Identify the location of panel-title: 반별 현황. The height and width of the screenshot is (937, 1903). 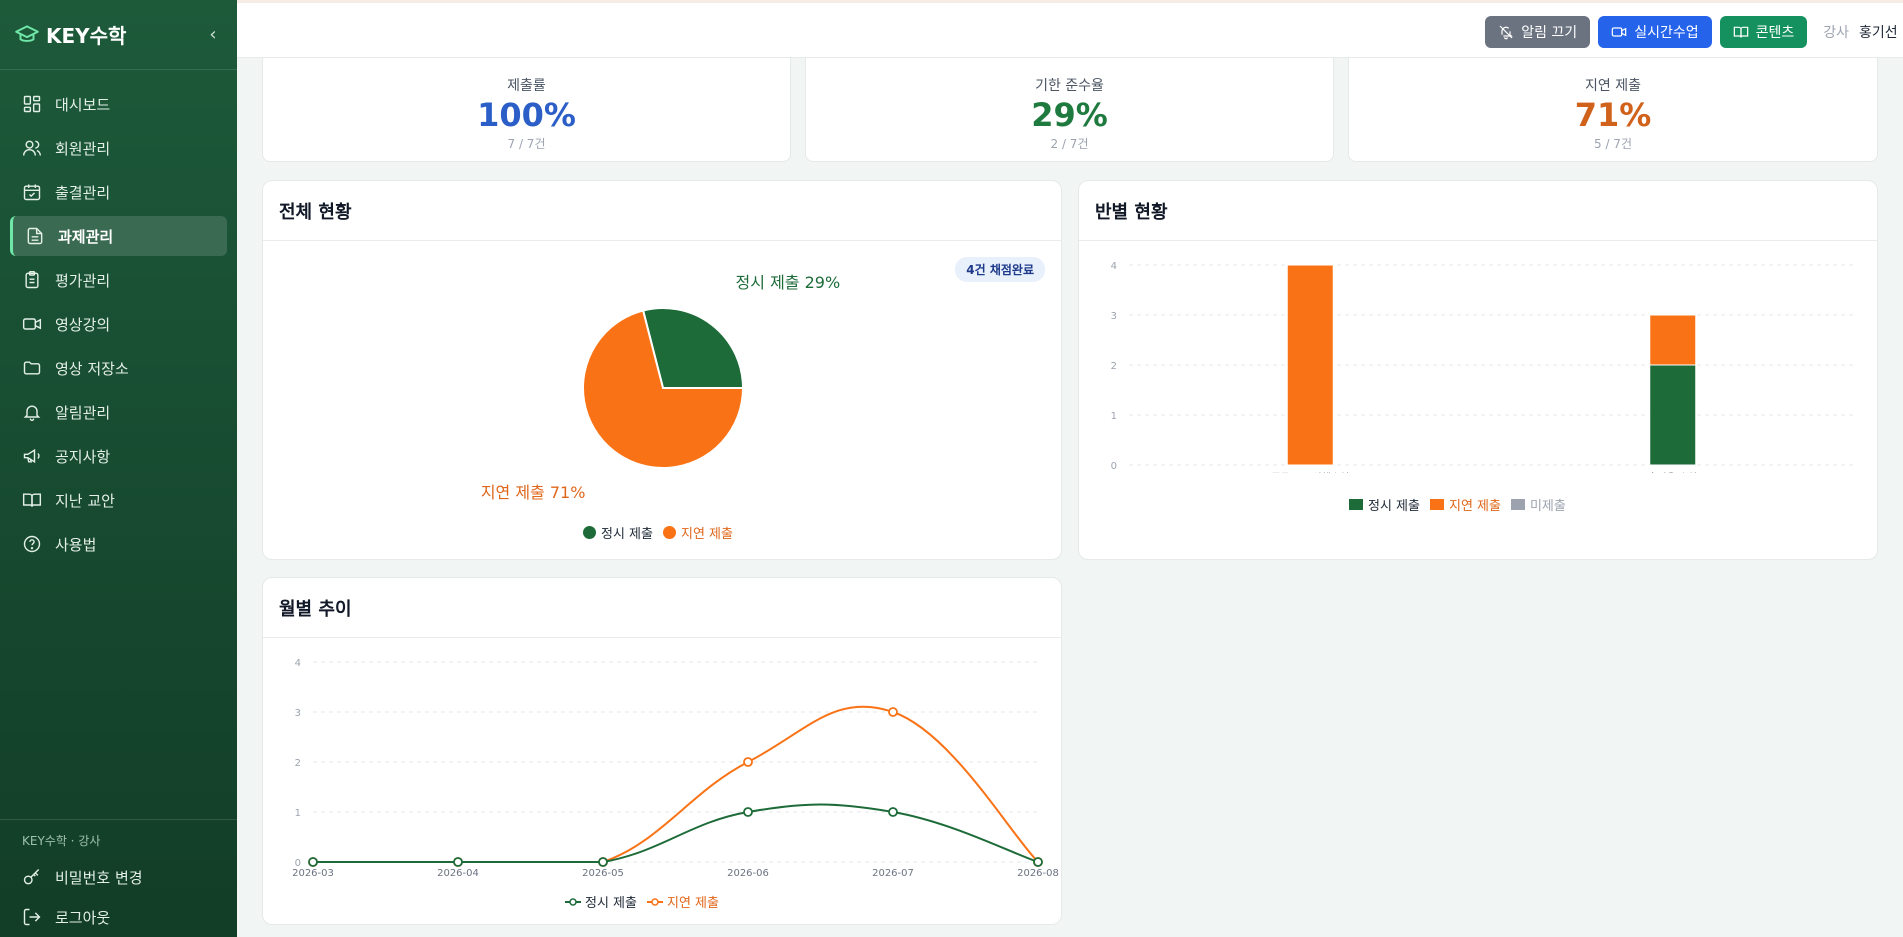
(1478, 211).